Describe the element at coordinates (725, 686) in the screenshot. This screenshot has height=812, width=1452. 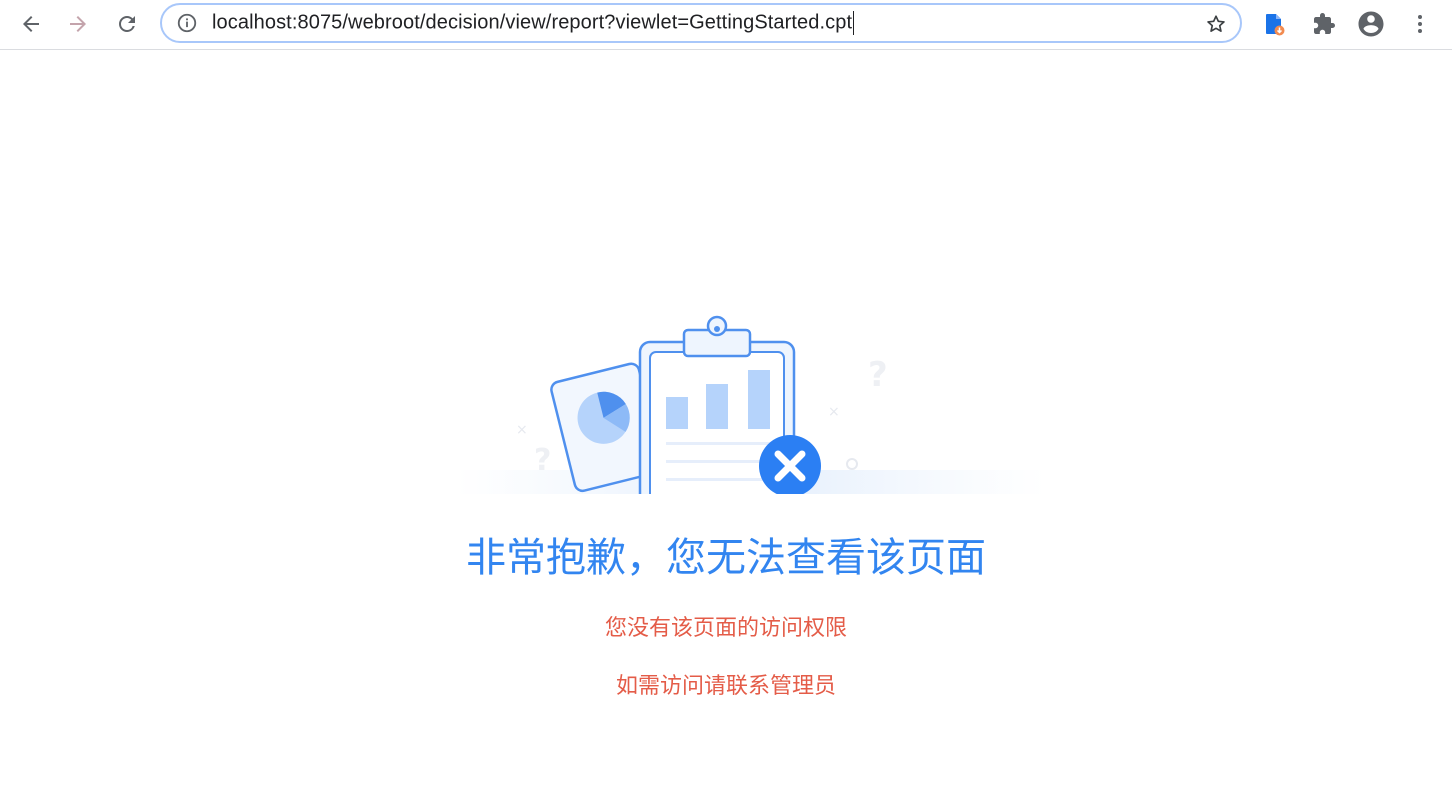
I see `error-message-contact-admin: 如需访问请联系管理员` at that location.